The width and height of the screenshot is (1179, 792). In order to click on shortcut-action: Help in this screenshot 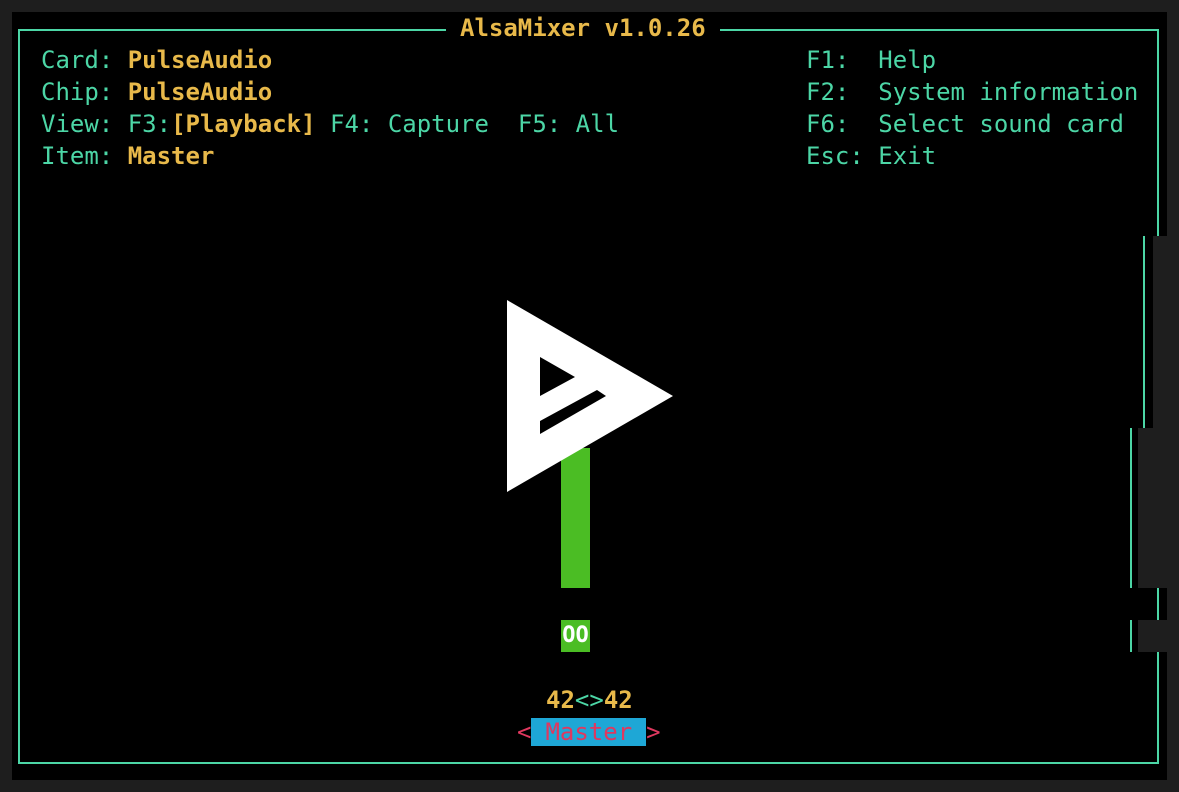, I will do `click(907, 60)`.